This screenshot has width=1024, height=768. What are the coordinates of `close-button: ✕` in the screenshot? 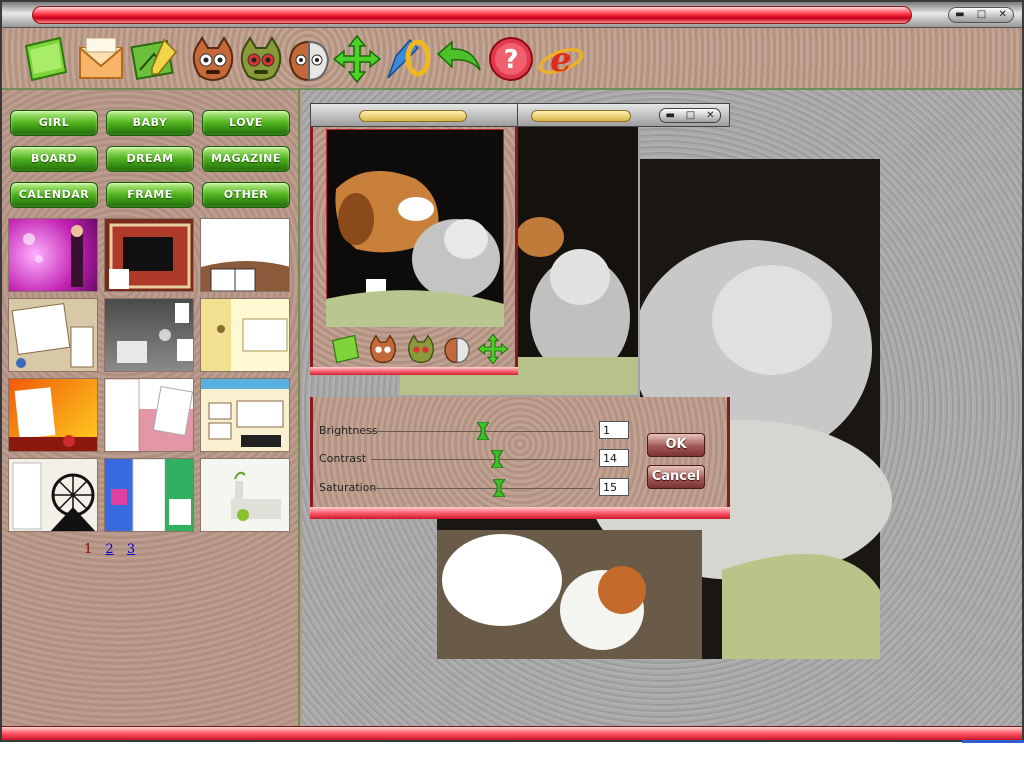 It's located at (1002, 15).